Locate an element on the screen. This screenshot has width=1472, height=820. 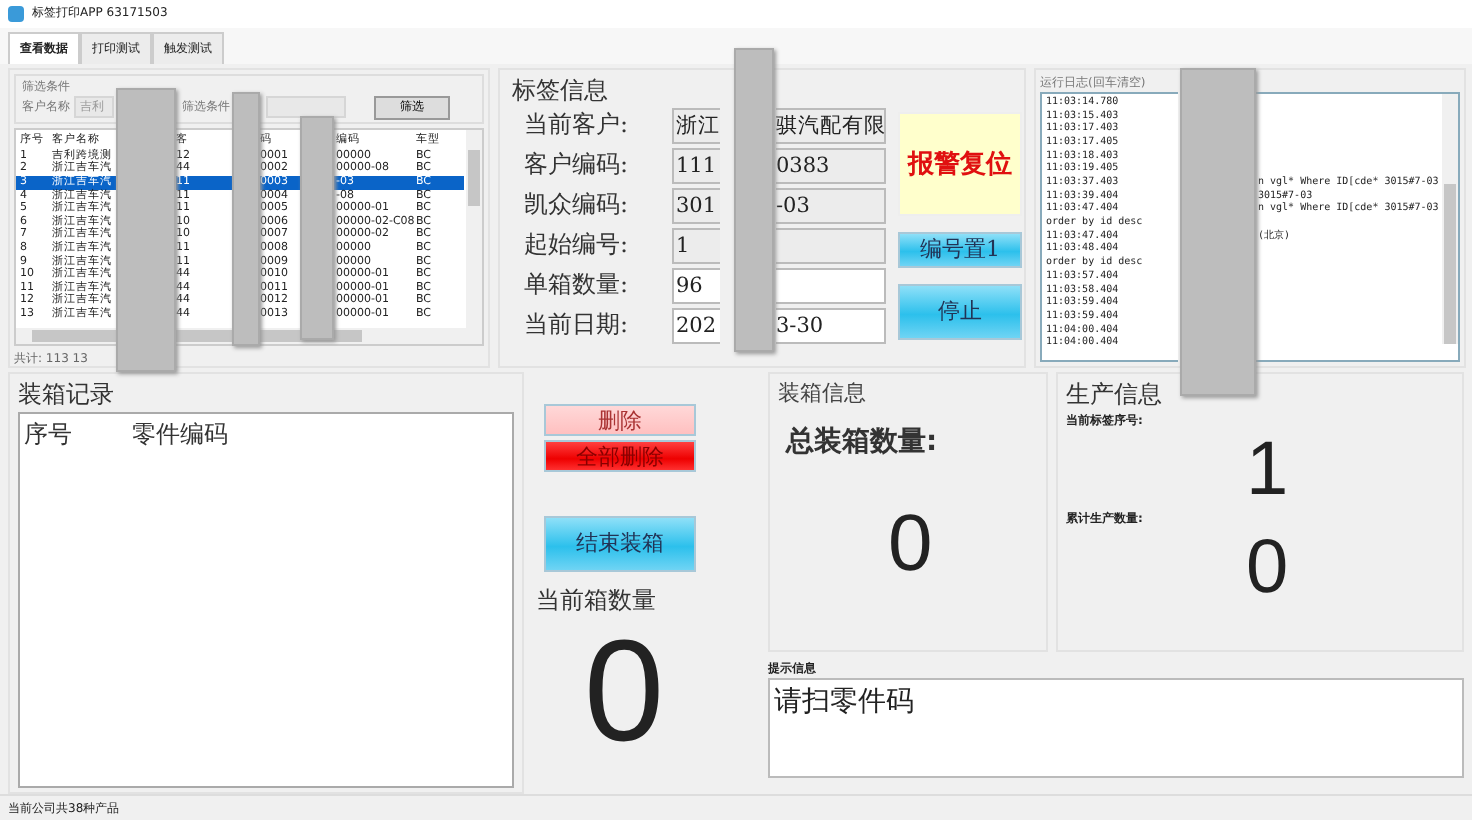
section-title: 标签信息 is located at coordinates (561, 90).